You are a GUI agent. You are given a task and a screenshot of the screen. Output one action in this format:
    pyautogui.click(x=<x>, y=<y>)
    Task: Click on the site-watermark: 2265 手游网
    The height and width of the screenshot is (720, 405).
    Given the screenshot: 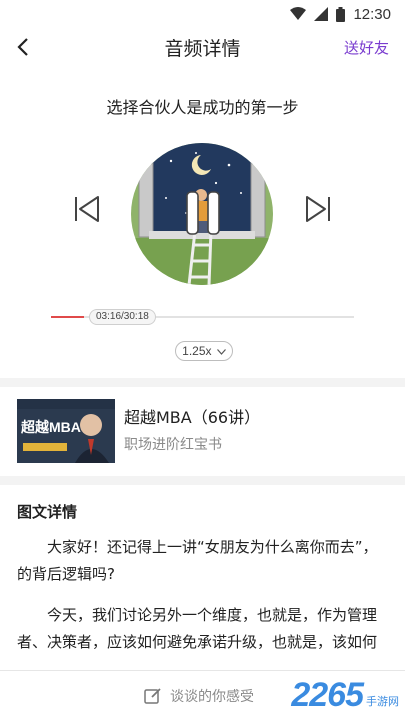 What is the action you would take?
    pyautogui.click(x=345, y=695)
    